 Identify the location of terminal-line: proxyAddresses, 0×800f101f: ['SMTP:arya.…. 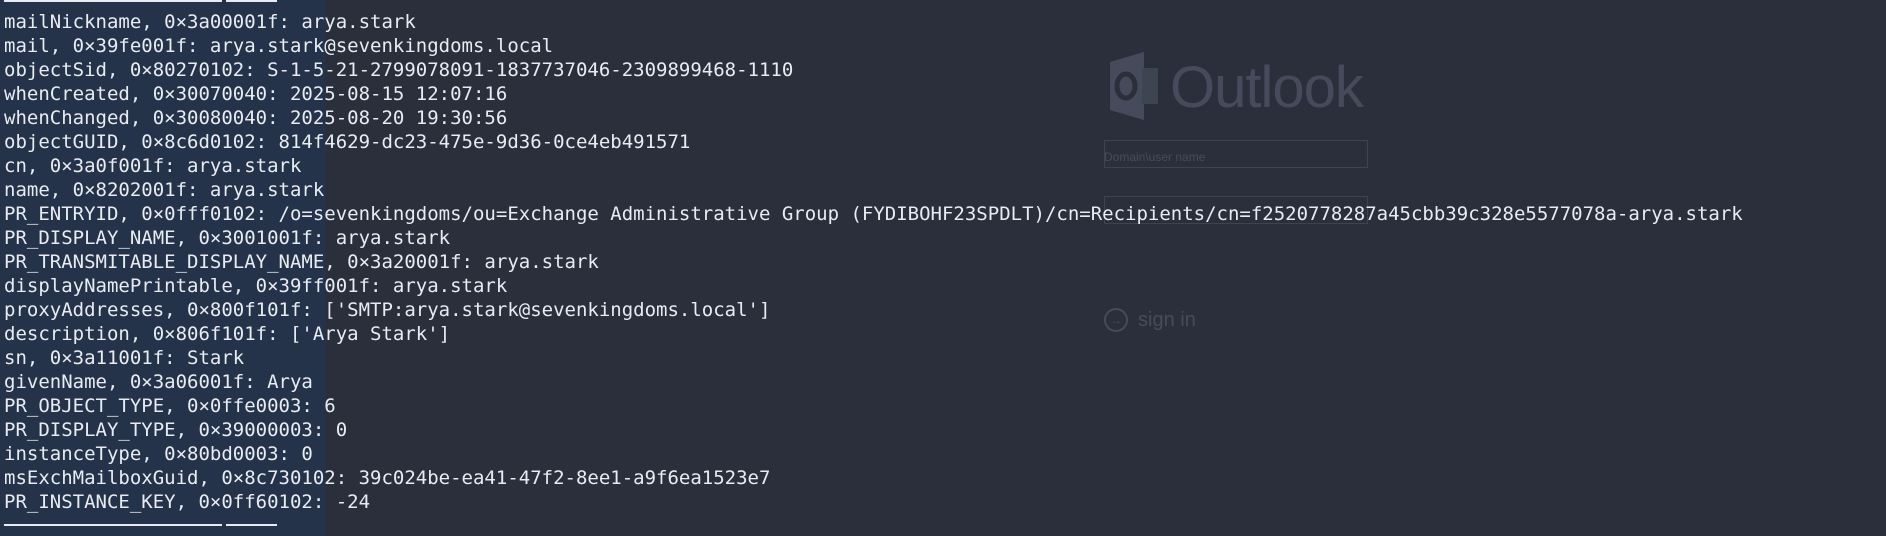
(387, 310).